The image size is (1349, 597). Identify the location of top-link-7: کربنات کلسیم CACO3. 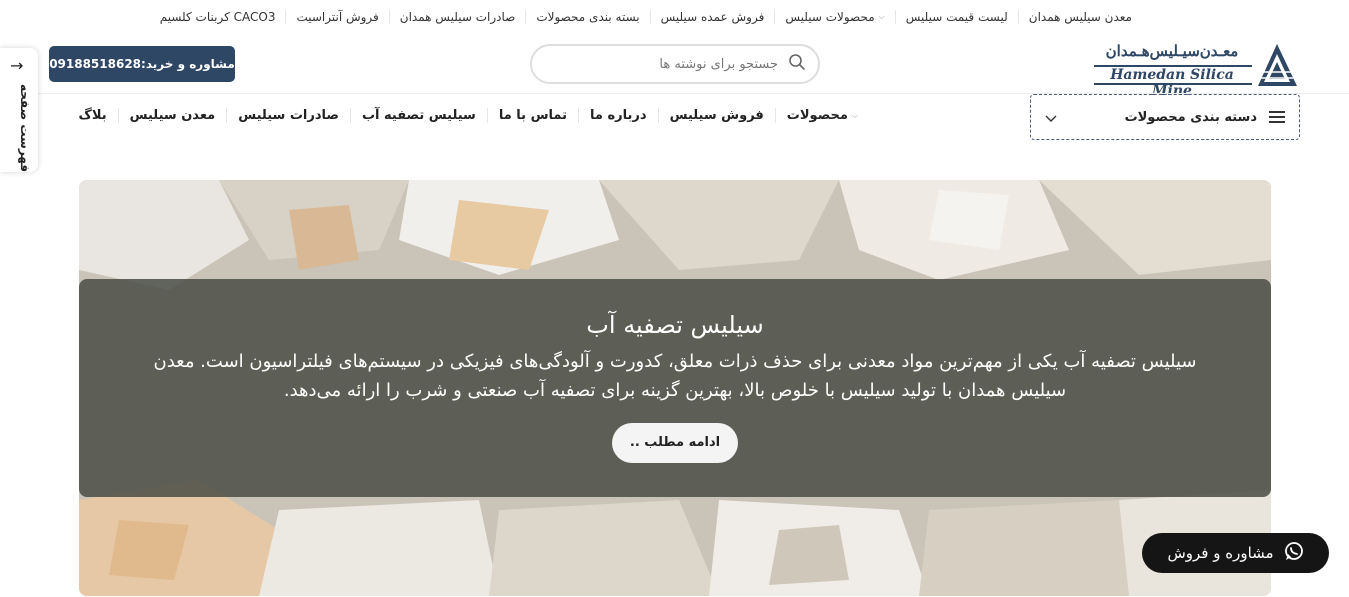
(218, 17).